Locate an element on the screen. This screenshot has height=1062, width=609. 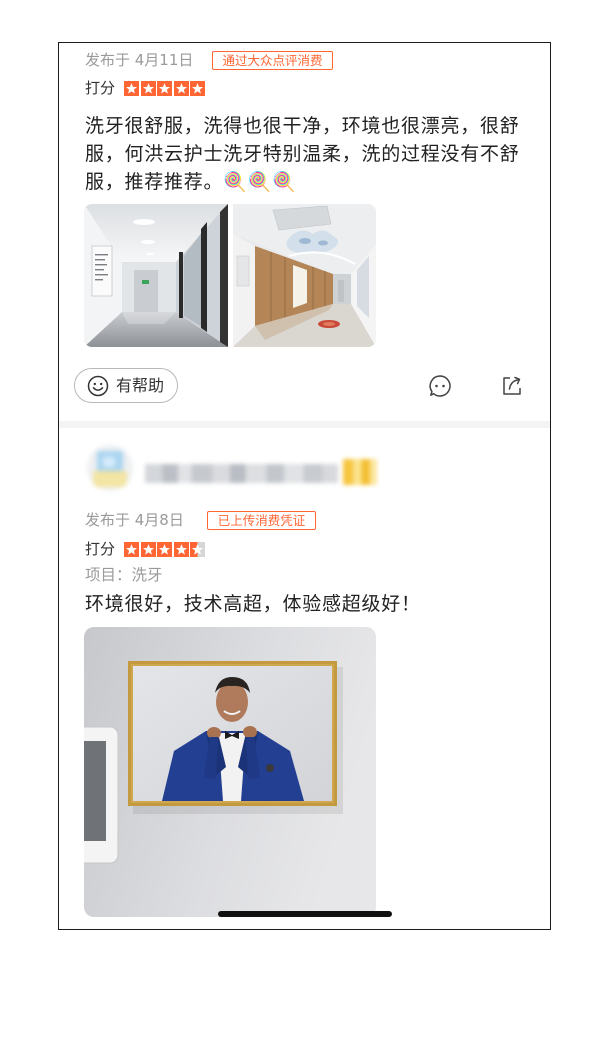
smiley-icon is located at coordinates (98, 385).